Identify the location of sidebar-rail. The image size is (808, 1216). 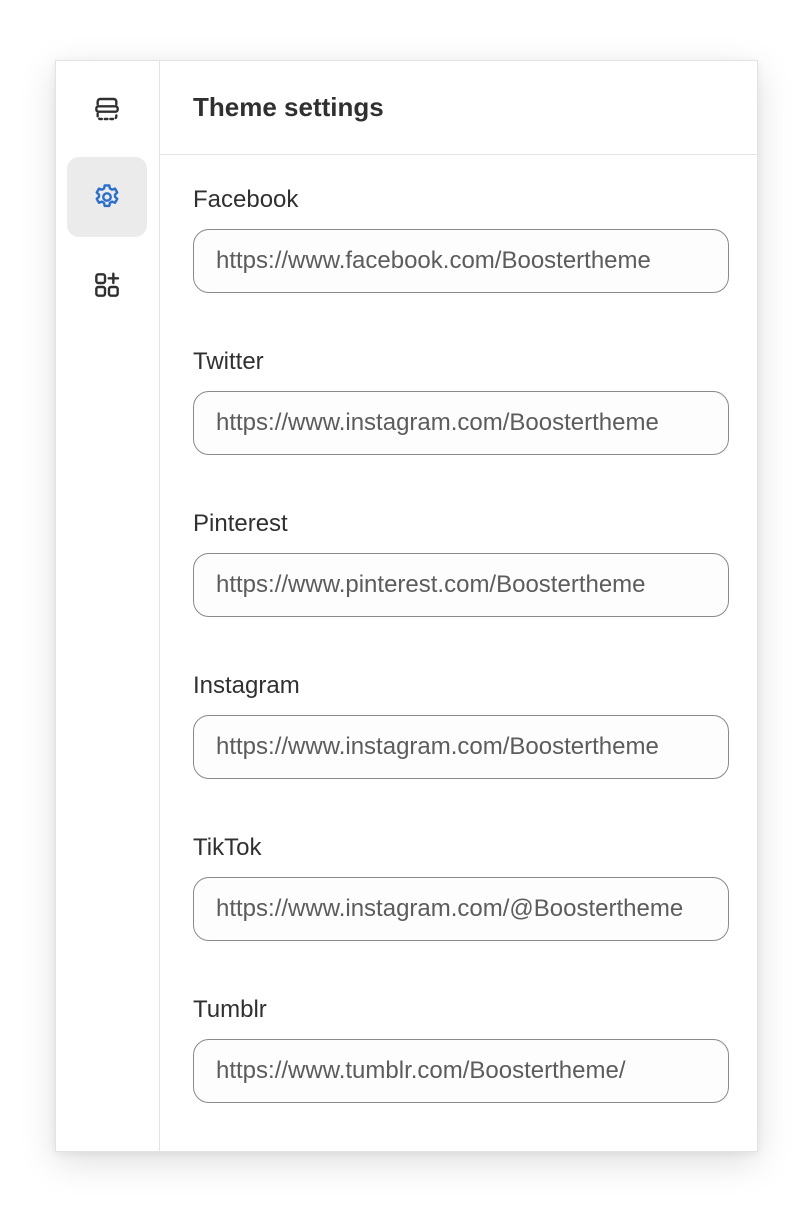
(108, 606).